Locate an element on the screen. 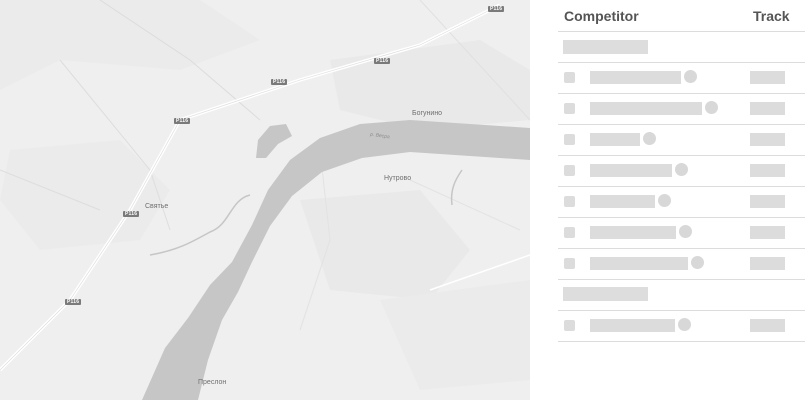  place-label-nutrovo: Нутрово is located at coordinates (398, 178).